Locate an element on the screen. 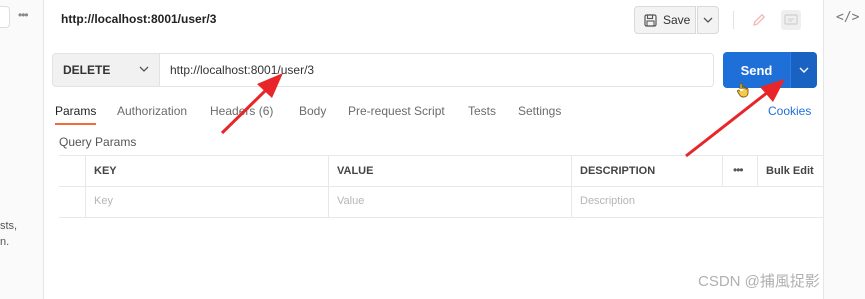 Image resolution: width=865 pixels, height=299 pixels. watermark: CSDN @捕風捉影 is located at coordinates (759, 281).